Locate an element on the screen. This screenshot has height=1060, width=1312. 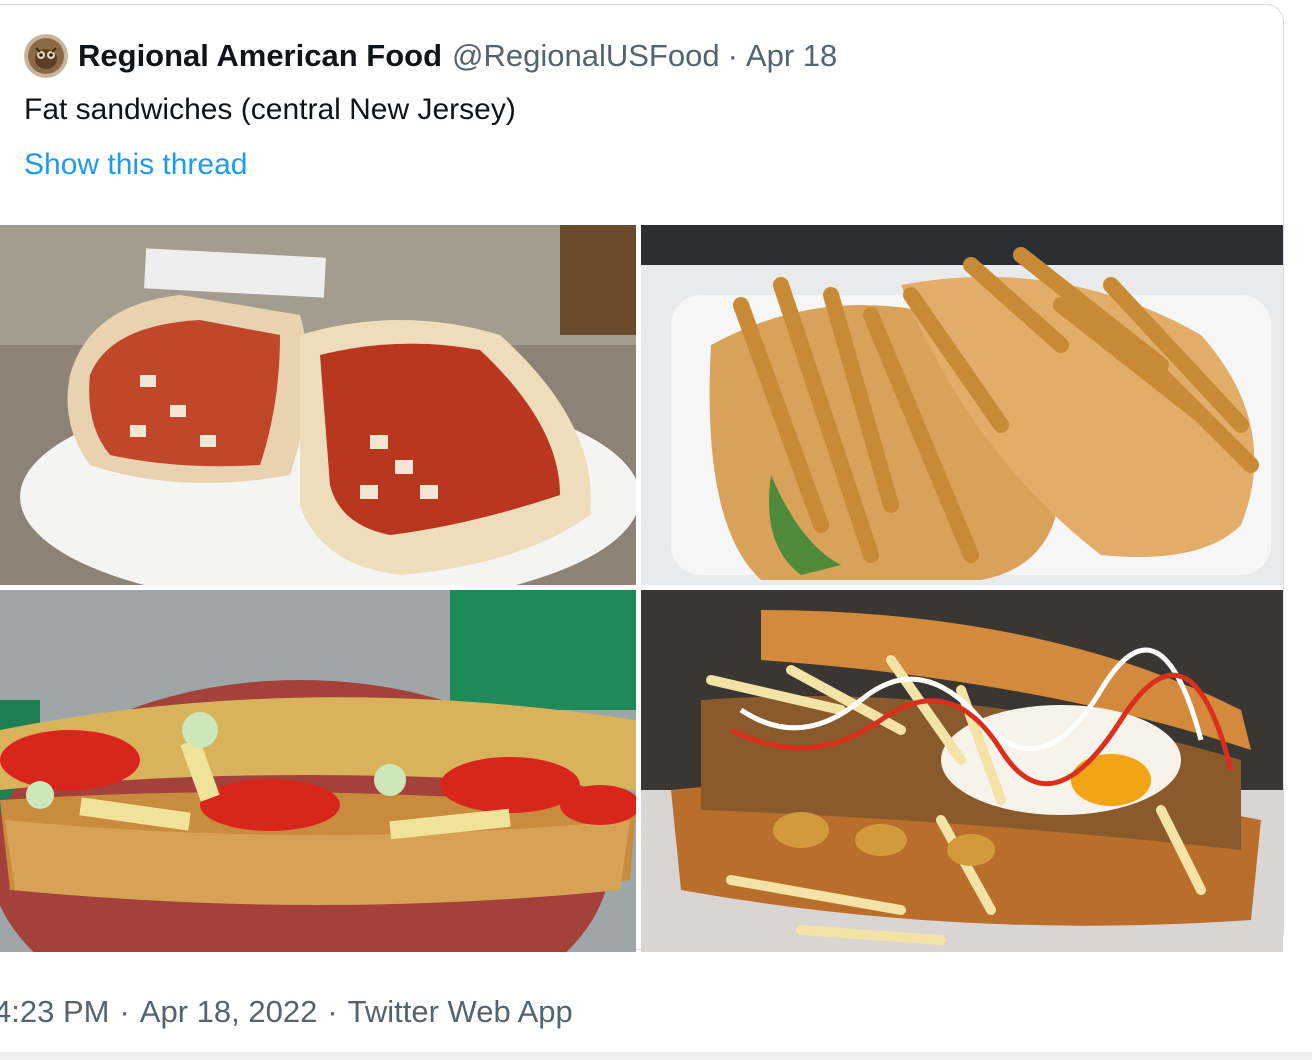
divider is located at coordinates (656, 1056).